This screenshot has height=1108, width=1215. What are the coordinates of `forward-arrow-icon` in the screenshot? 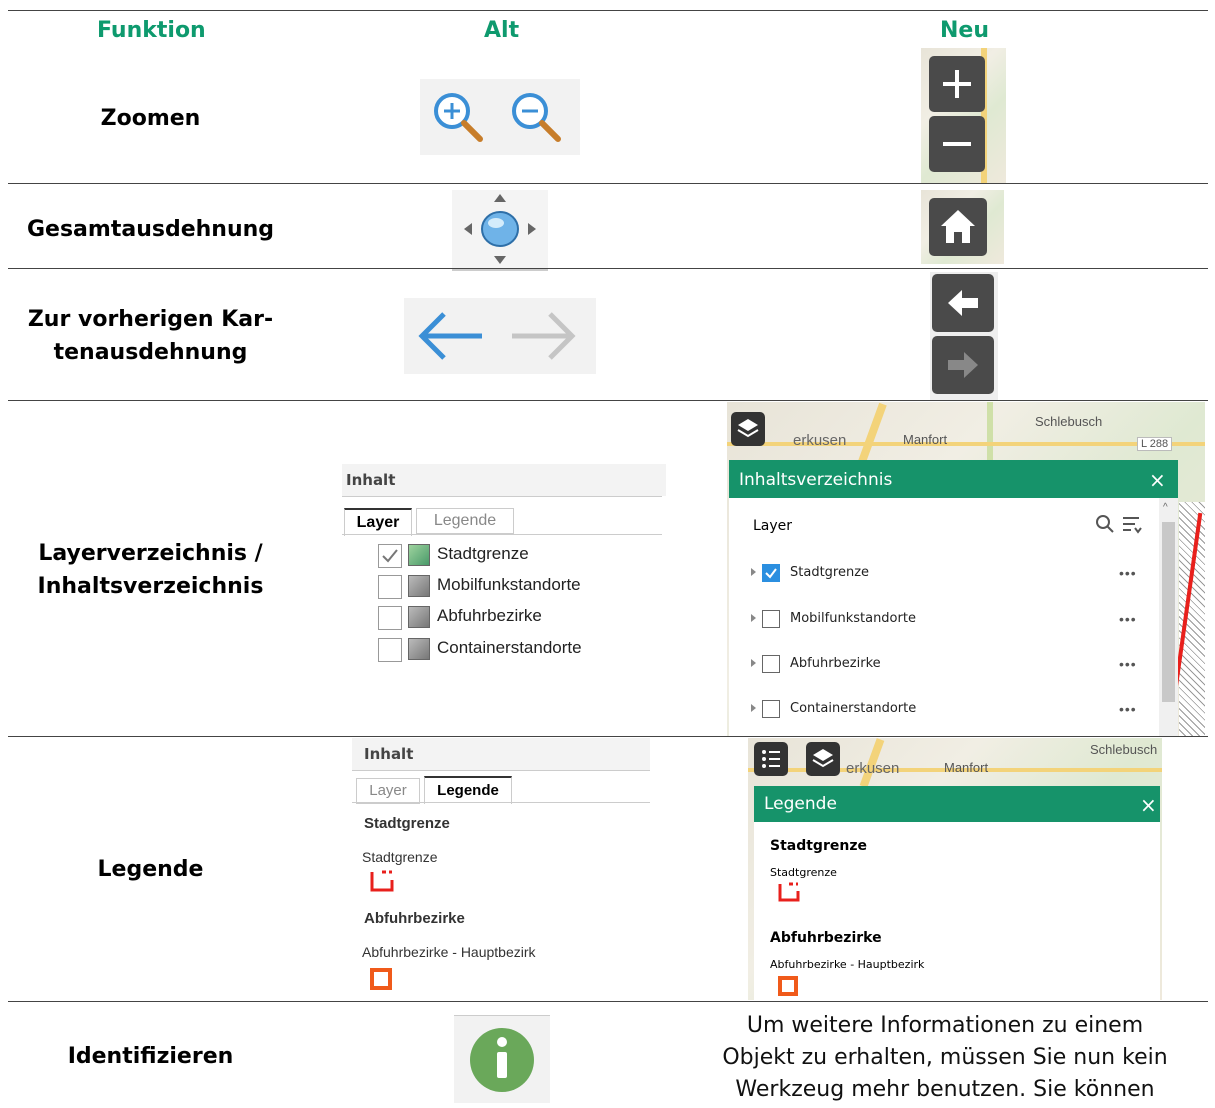 It's located at (963, 365).